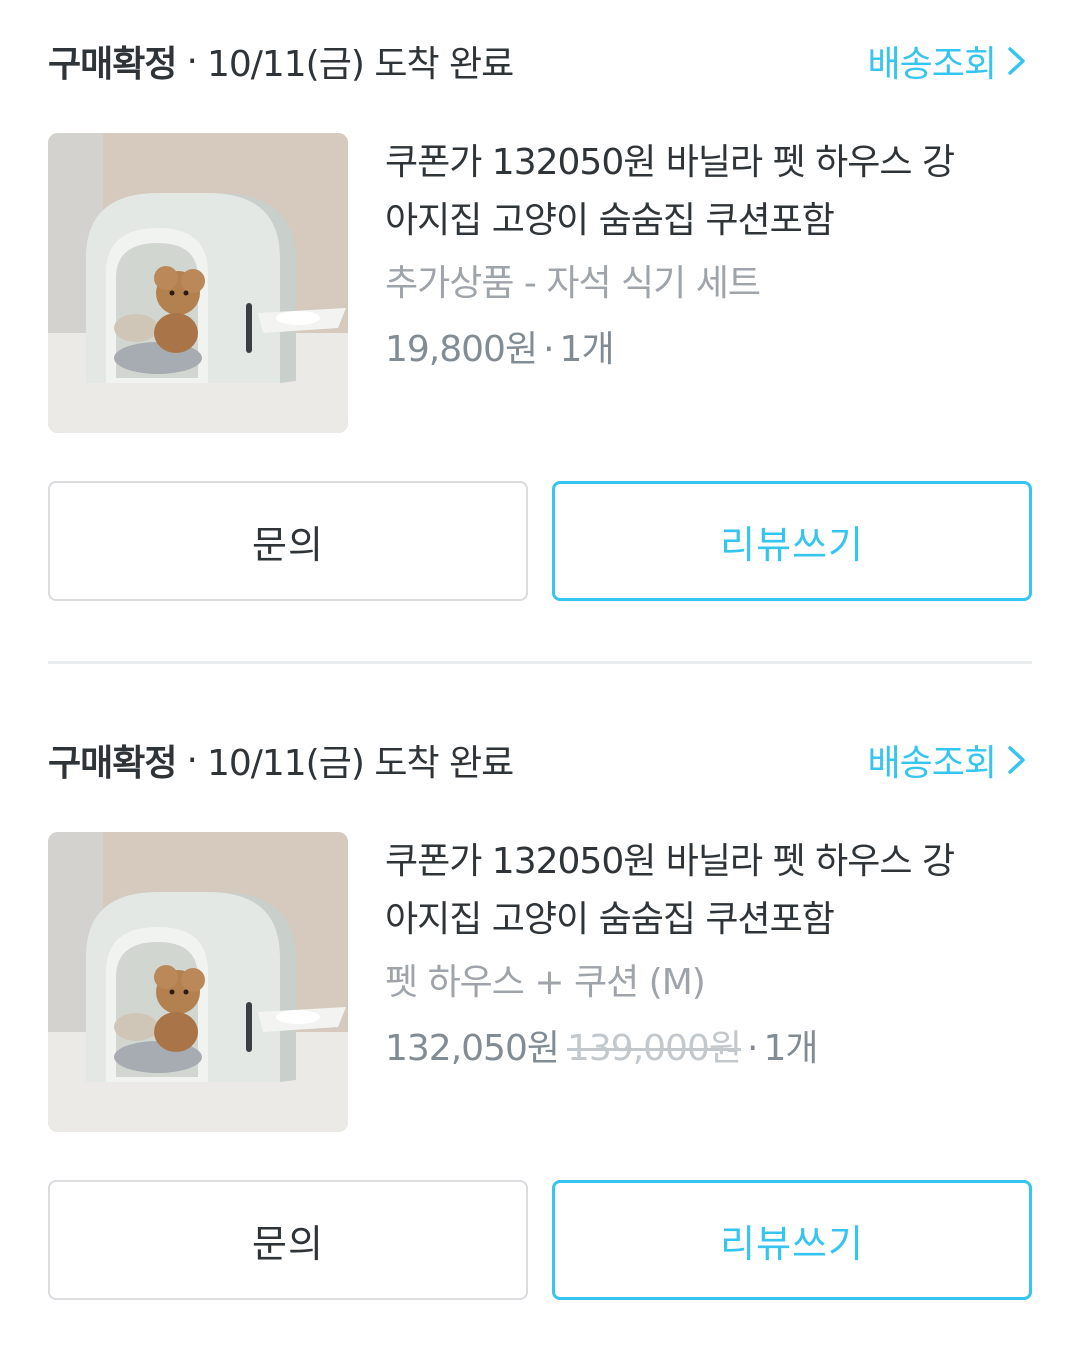 This screenshot has height=1354, width=1080. What do you see at coordinates (545, 982) in the screenshot?
I see `product-option: 펫 하우스 + 쿠션 (M)` at bounding box center [545, 982].